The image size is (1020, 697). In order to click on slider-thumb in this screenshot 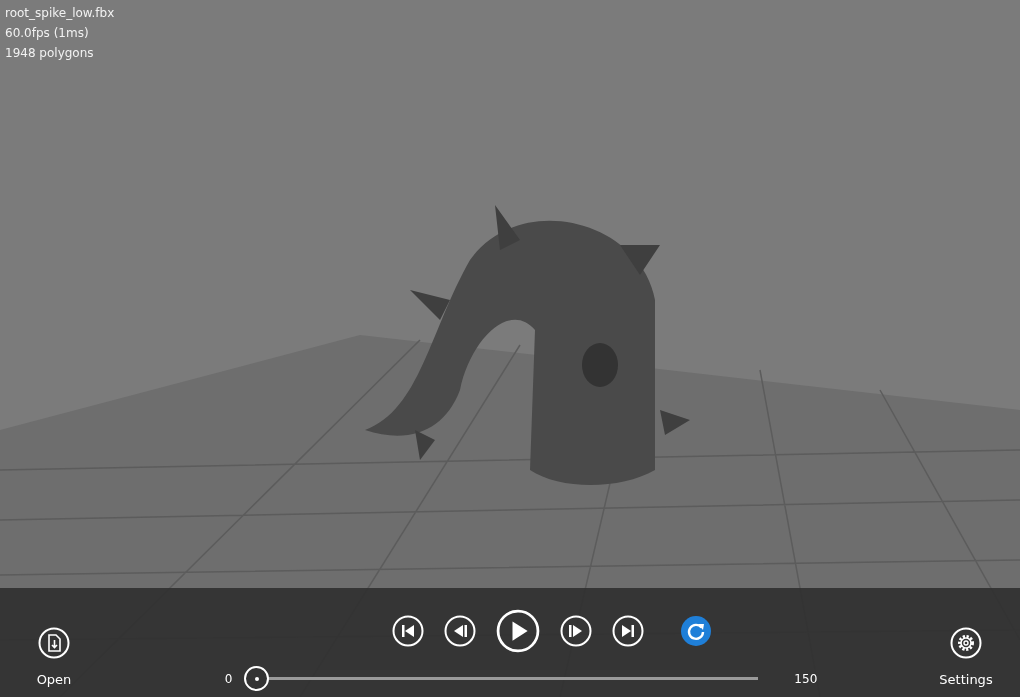, I will do `click(257, 678)`.